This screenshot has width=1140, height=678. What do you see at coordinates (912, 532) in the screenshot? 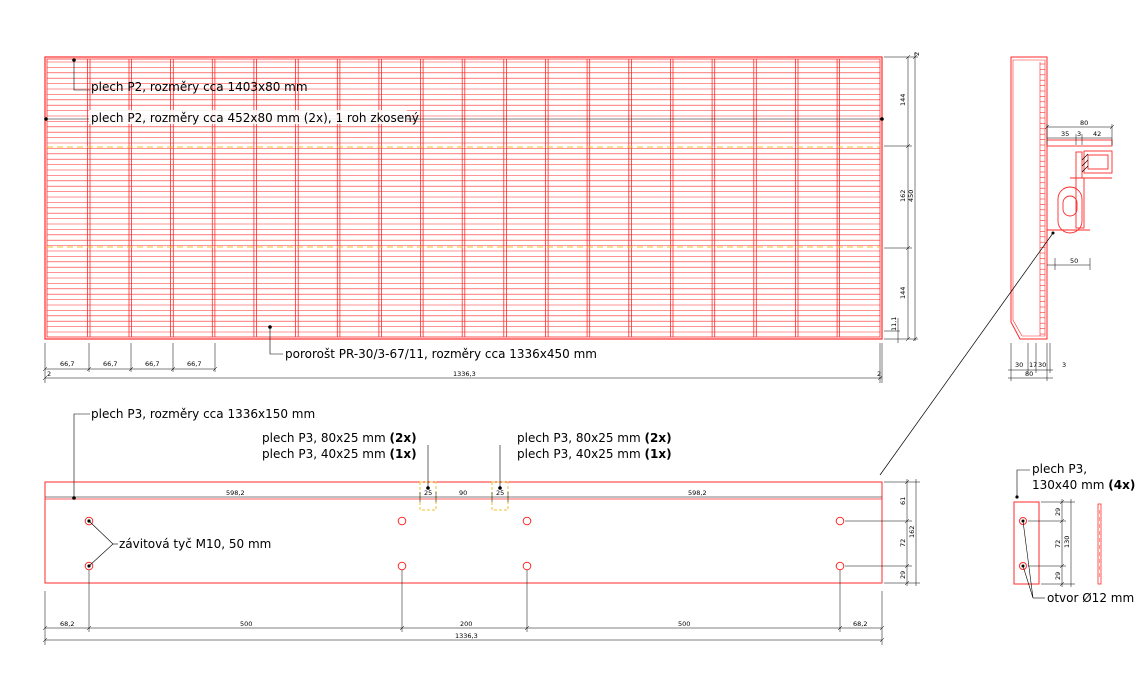
I see `dim-p3-right-162: 162` at bounding box center [912, 532].